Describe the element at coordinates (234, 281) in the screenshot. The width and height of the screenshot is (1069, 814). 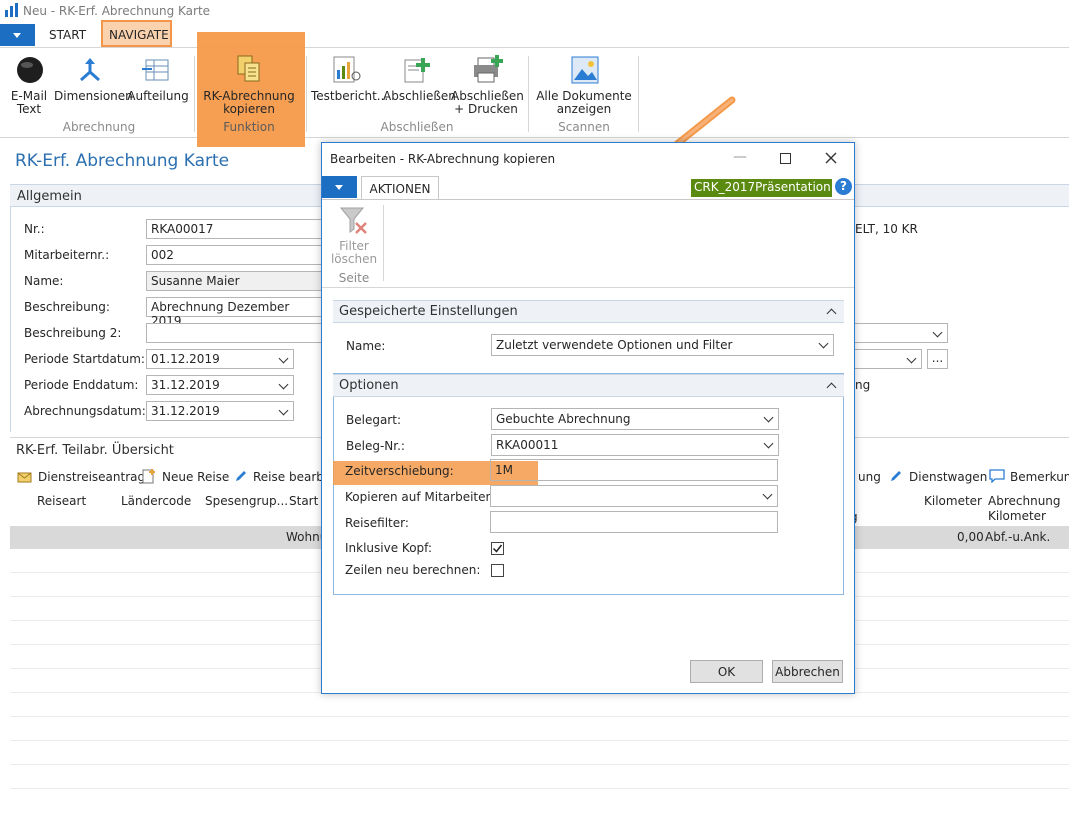
I see `name-field: Susanne Maier` at that location.